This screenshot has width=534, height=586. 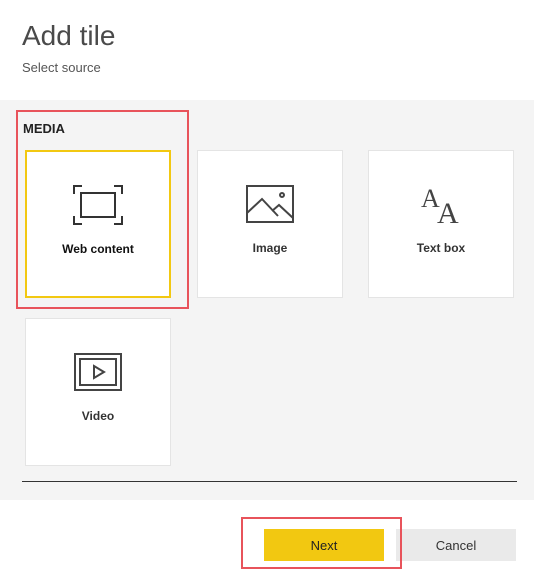 What do you see at coordinates (456, 545) in the screenshot?
I see `cancel-button: Cancel` at bounding box center [456, 545].